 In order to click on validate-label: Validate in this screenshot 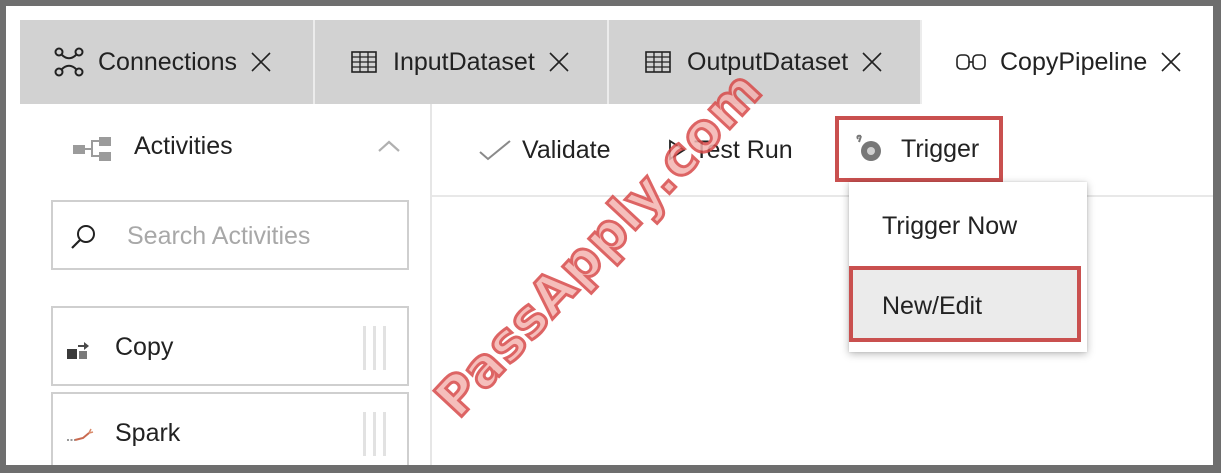, I will do `click(566, 149)`.